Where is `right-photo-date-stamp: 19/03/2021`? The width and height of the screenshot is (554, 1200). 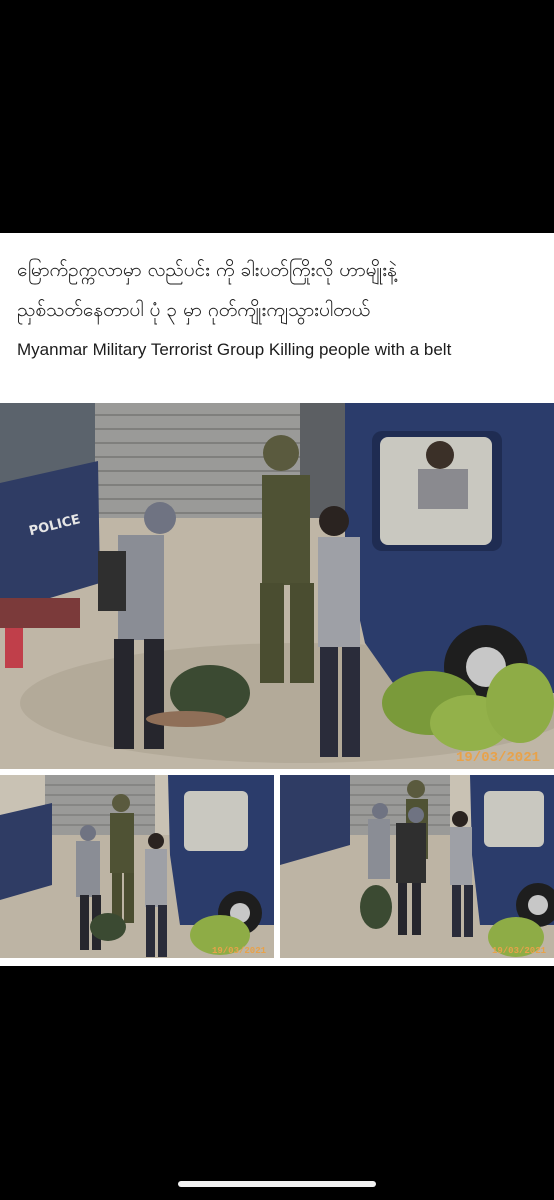
right-photo-date-stamp: 19/03/2021 is located at coordinates (519, 951).